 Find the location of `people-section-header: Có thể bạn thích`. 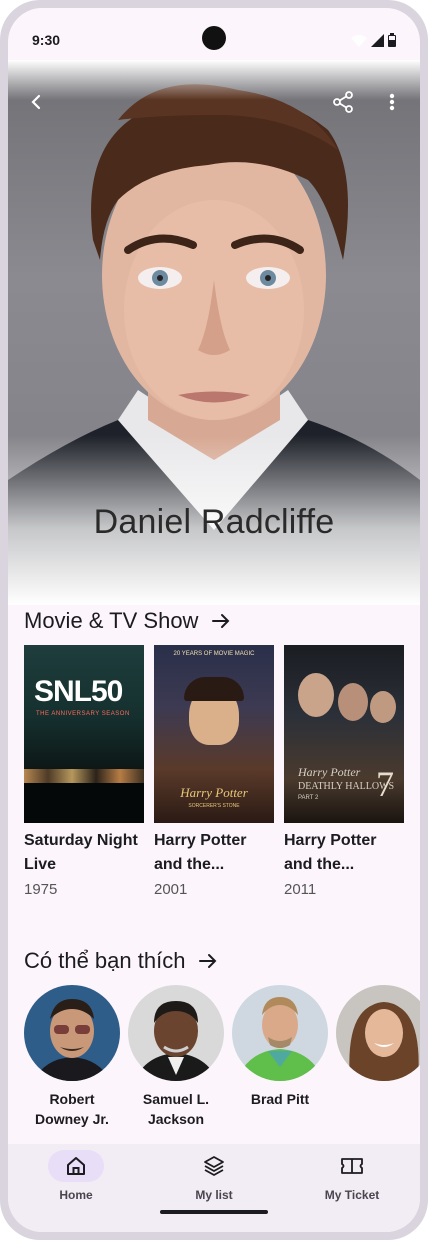

people-section-header: Có thể bạn thích is located at coordinates (120, 961).